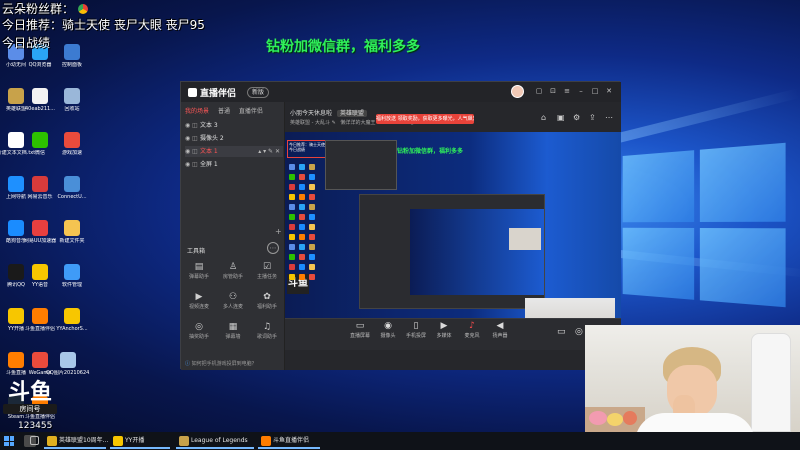 This screenshot has height=450, width=800. What do you see at coordinates (561, 332) in the screenshot?
I see `camera-record-icon: ▭` at bounding box center [561, 332].